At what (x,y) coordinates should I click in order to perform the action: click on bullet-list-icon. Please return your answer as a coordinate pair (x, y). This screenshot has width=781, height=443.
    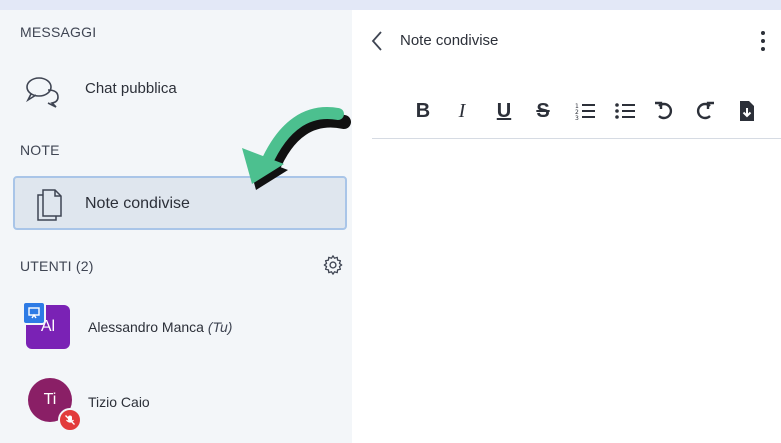
    Looking at the image, I should click on (625, 111).